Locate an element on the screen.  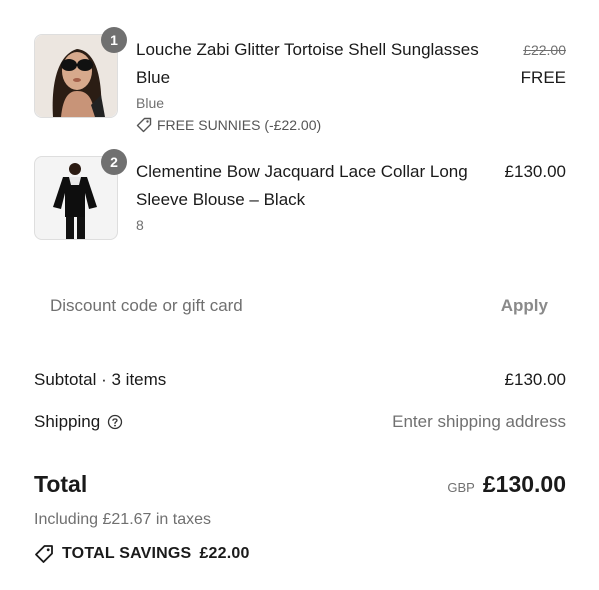
product-thumbnail: 1 is located at coordinates (80, 72).